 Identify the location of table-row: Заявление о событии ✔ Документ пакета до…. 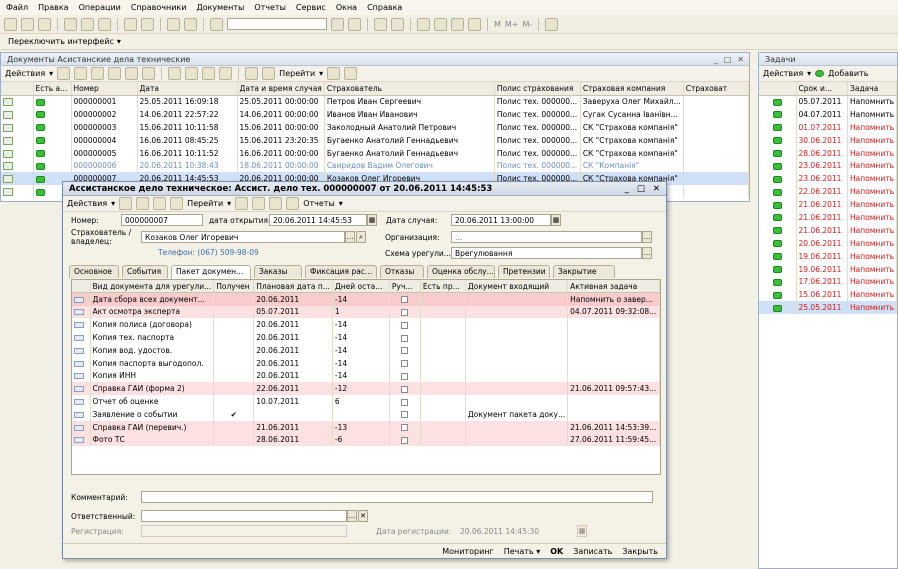
(366, 414).